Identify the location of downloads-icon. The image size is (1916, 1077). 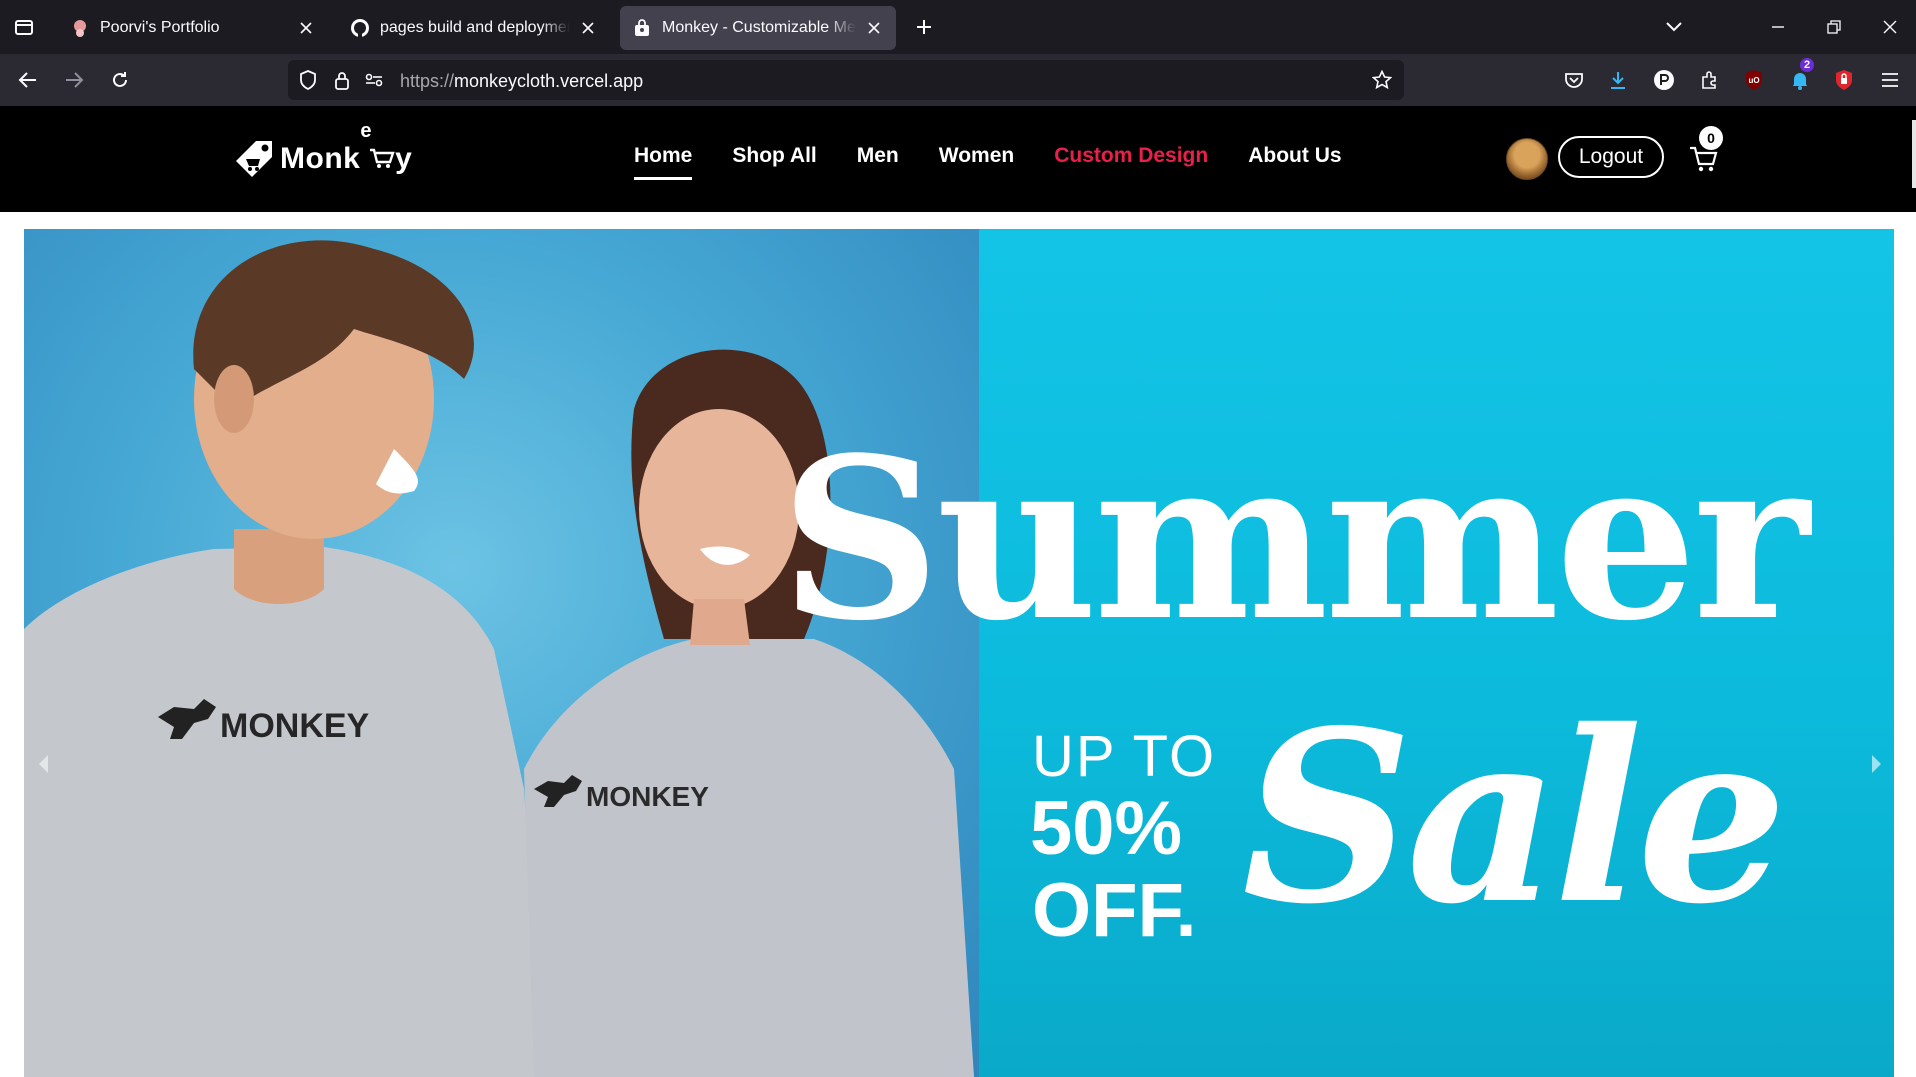
(1618, 80).